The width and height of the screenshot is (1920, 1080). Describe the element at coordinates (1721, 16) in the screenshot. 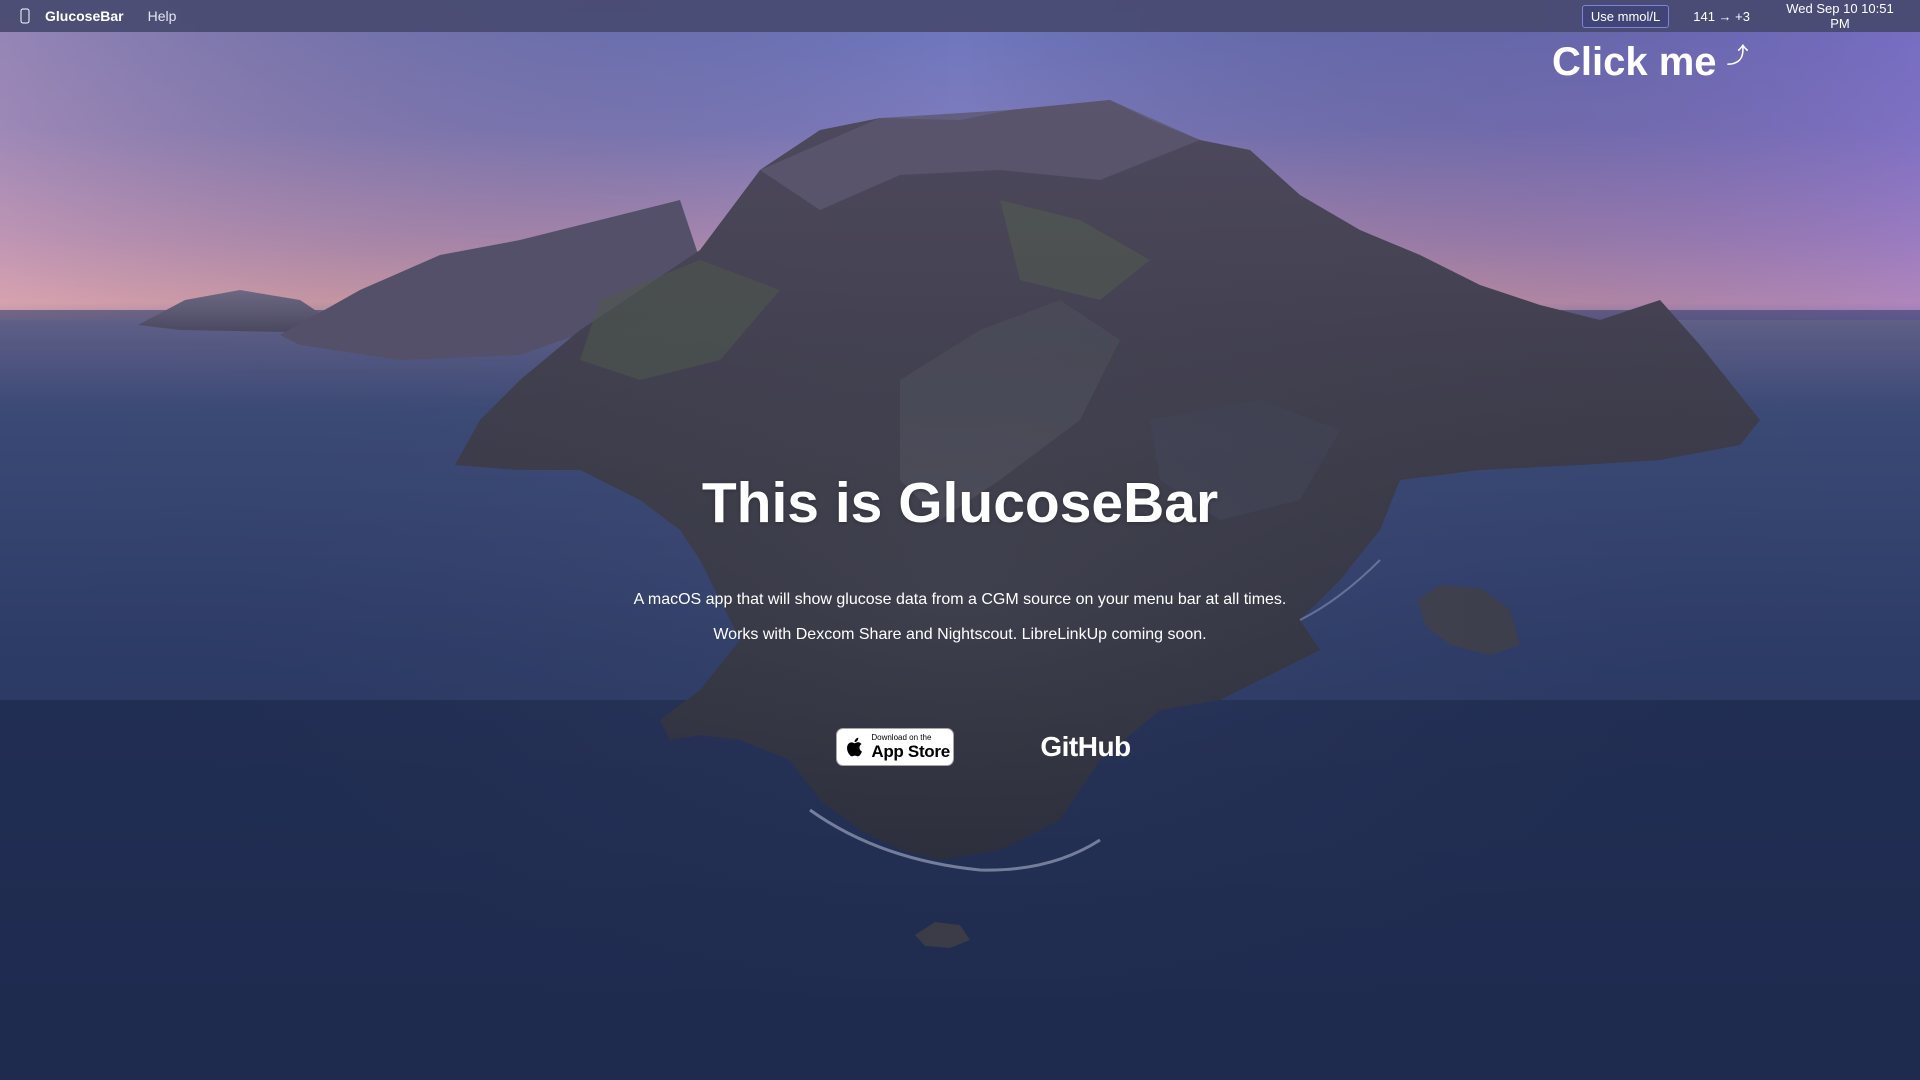

I see `glucose-reading: 141 → +3` at that location.